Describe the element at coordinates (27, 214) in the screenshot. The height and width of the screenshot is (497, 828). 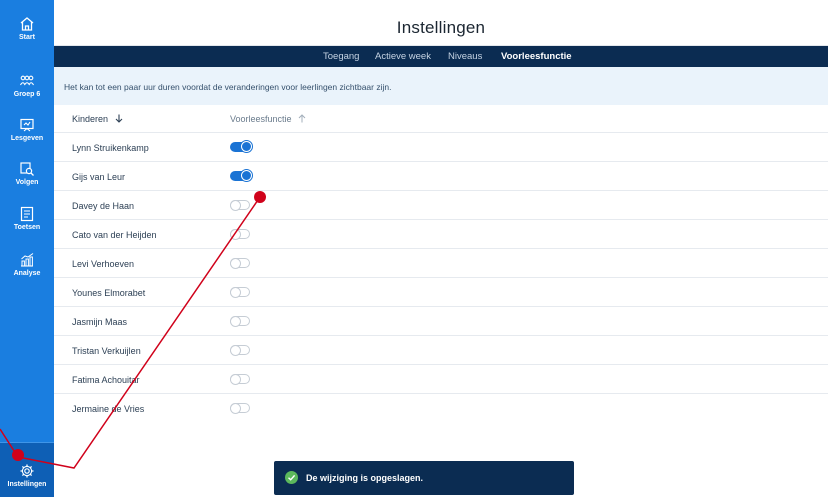
I see `test-icon` at that location.